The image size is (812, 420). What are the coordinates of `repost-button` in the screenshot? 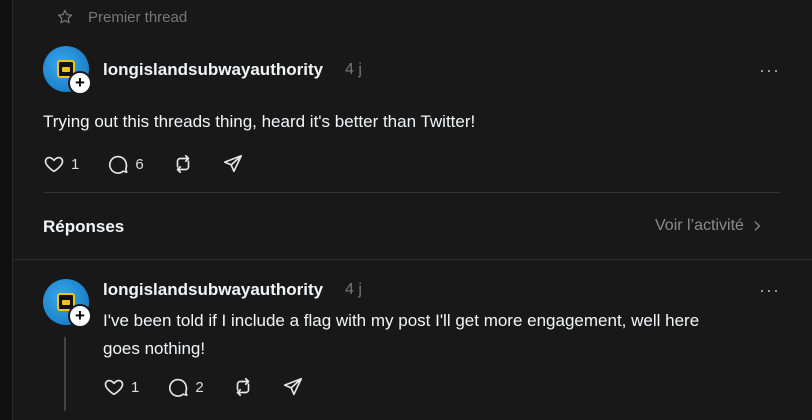 It's located at (183, 164).